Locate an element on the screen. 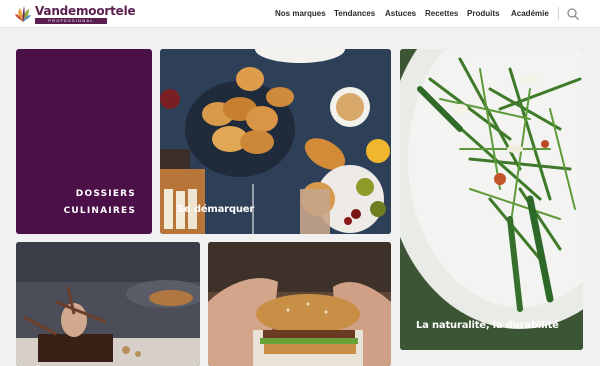 The height and width of the screenshot is (366, 600). burger-photo is located at coordinates (299, 304).